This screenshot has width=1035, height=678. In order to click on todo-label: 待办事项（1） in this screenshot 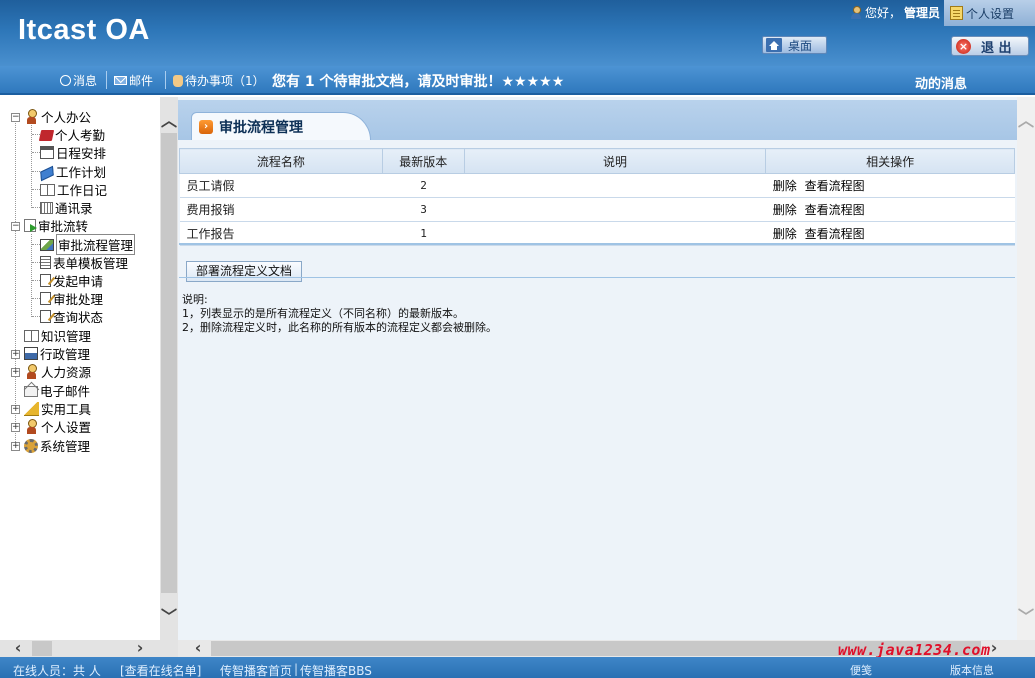, I will do `click(225, 81)`.